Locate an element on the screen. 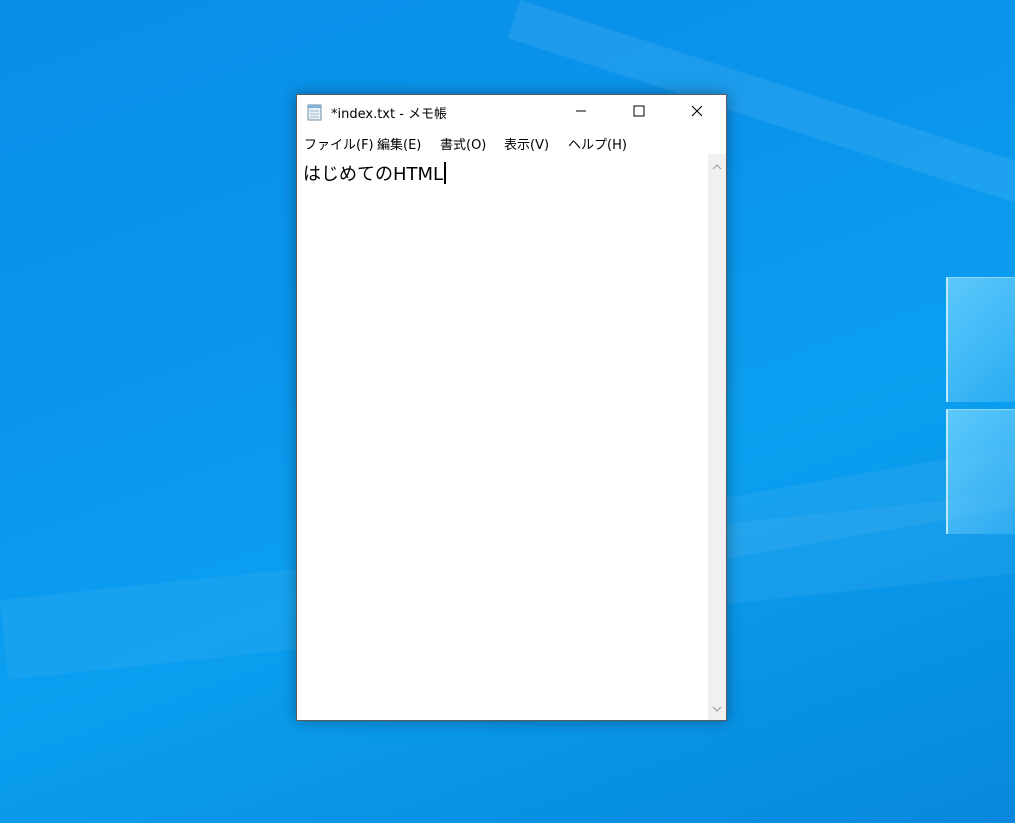 The image size is (1015, 823). editor-line: はじめてのHTML is located at coordinates (375, 173).